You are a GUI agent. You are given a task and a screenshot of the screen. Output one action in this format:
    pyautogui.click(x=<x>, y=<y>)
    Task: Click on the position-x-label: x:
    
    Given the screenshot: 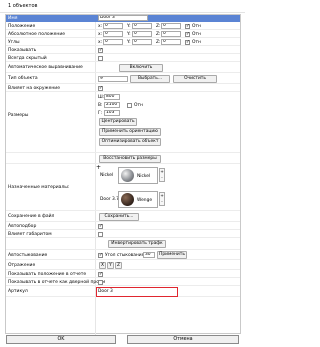 What is the action you would take?
    pyautogui.click(x=100, y=26)
    